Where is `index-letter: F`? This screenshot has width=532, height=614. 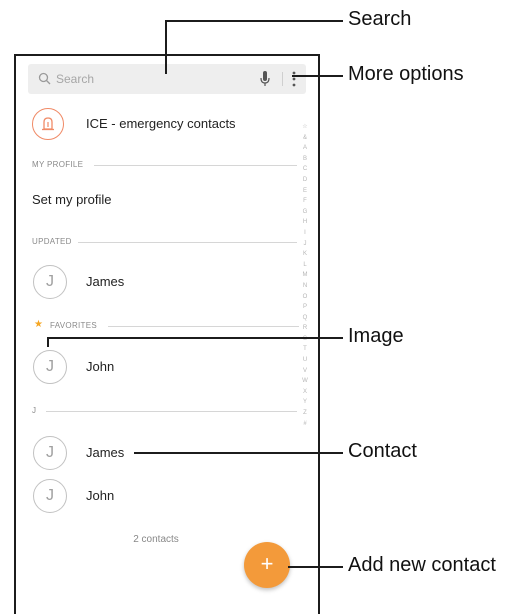 index-letter: F is located at coordinates (305, 201).